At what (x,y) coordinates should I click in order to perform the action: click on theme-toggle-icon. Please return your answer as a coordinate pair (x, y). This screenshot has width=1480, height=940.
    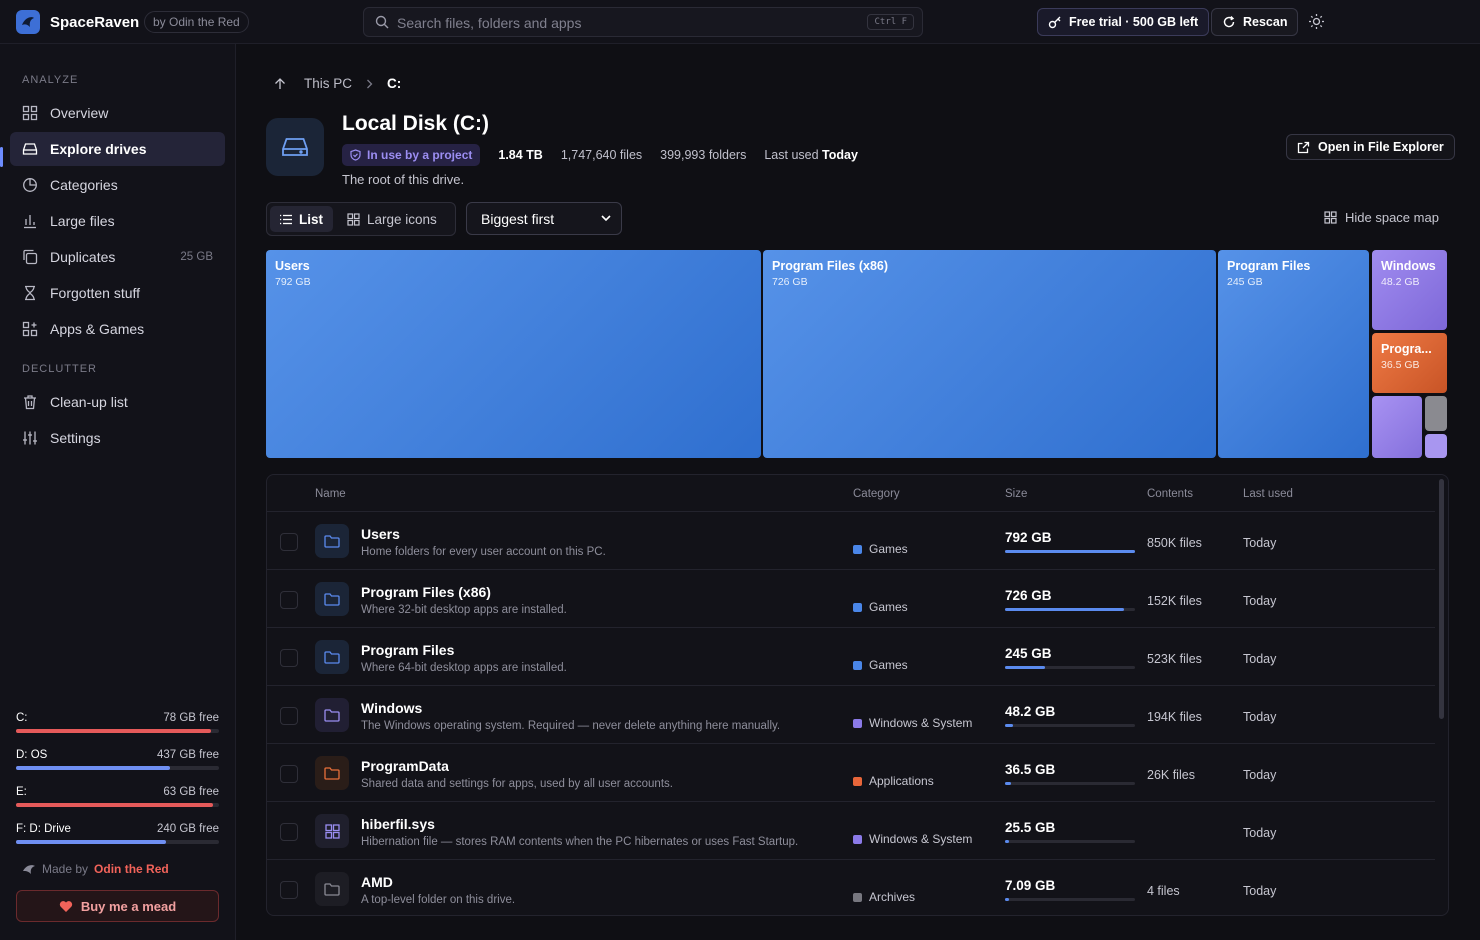
    Looking at the image, I should click on (1316, 21).